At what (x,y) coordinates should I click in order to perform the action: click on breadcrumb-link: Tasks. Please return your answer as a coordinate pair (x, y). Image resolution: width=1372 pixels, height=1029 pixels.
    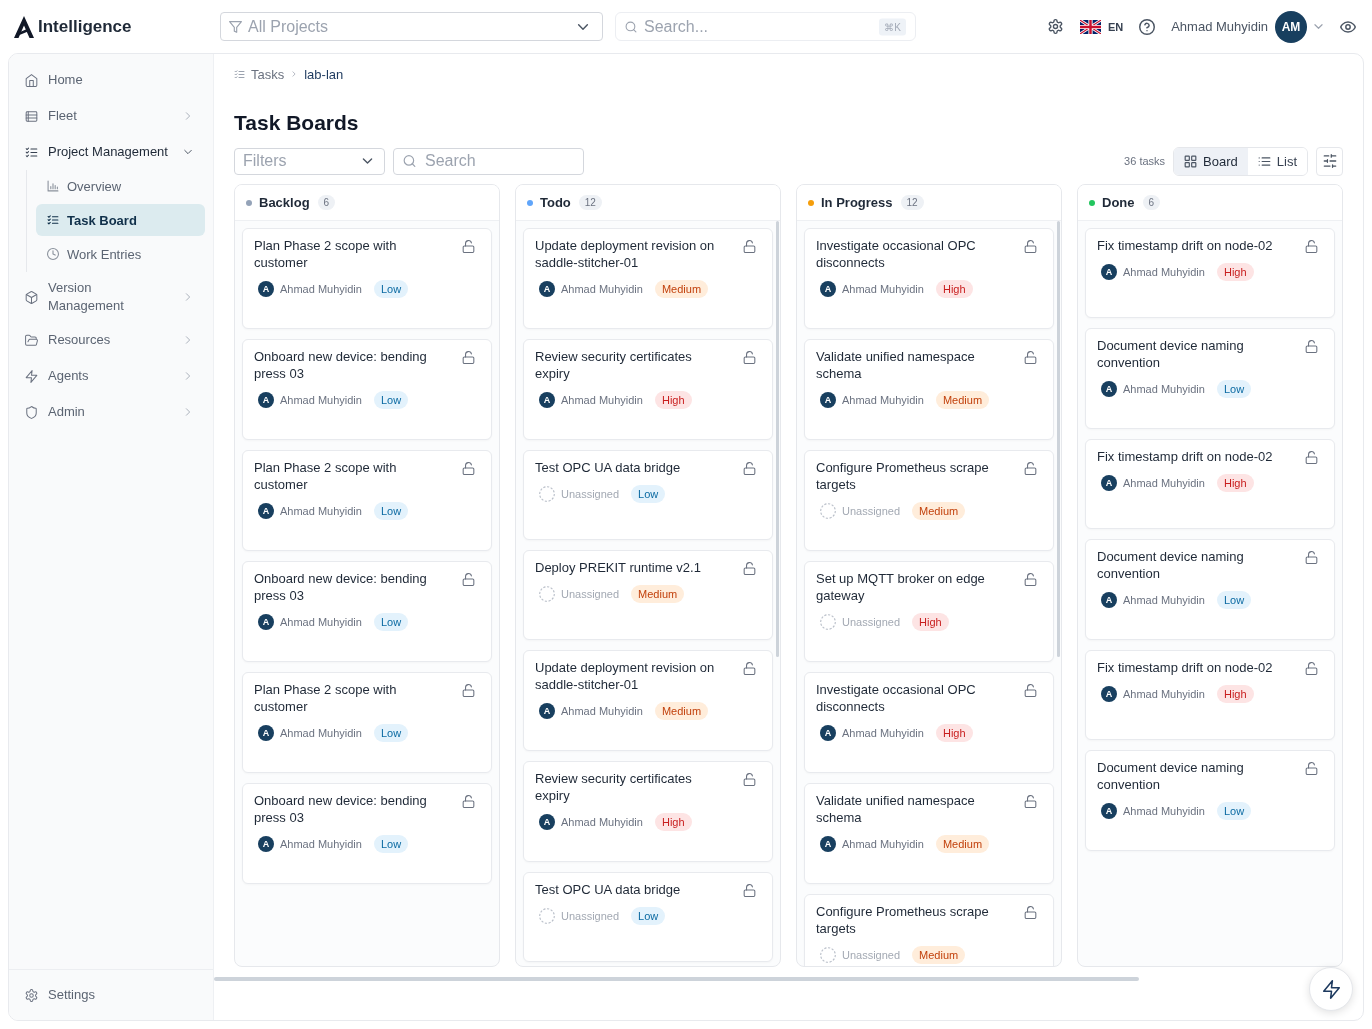
    Looking at the image, I should click on (268, 74).